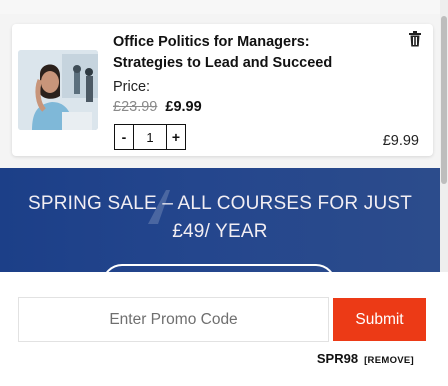  Describe the element at coordinates (415, 39) in the screenshot. I see `trash-icon` at that location.